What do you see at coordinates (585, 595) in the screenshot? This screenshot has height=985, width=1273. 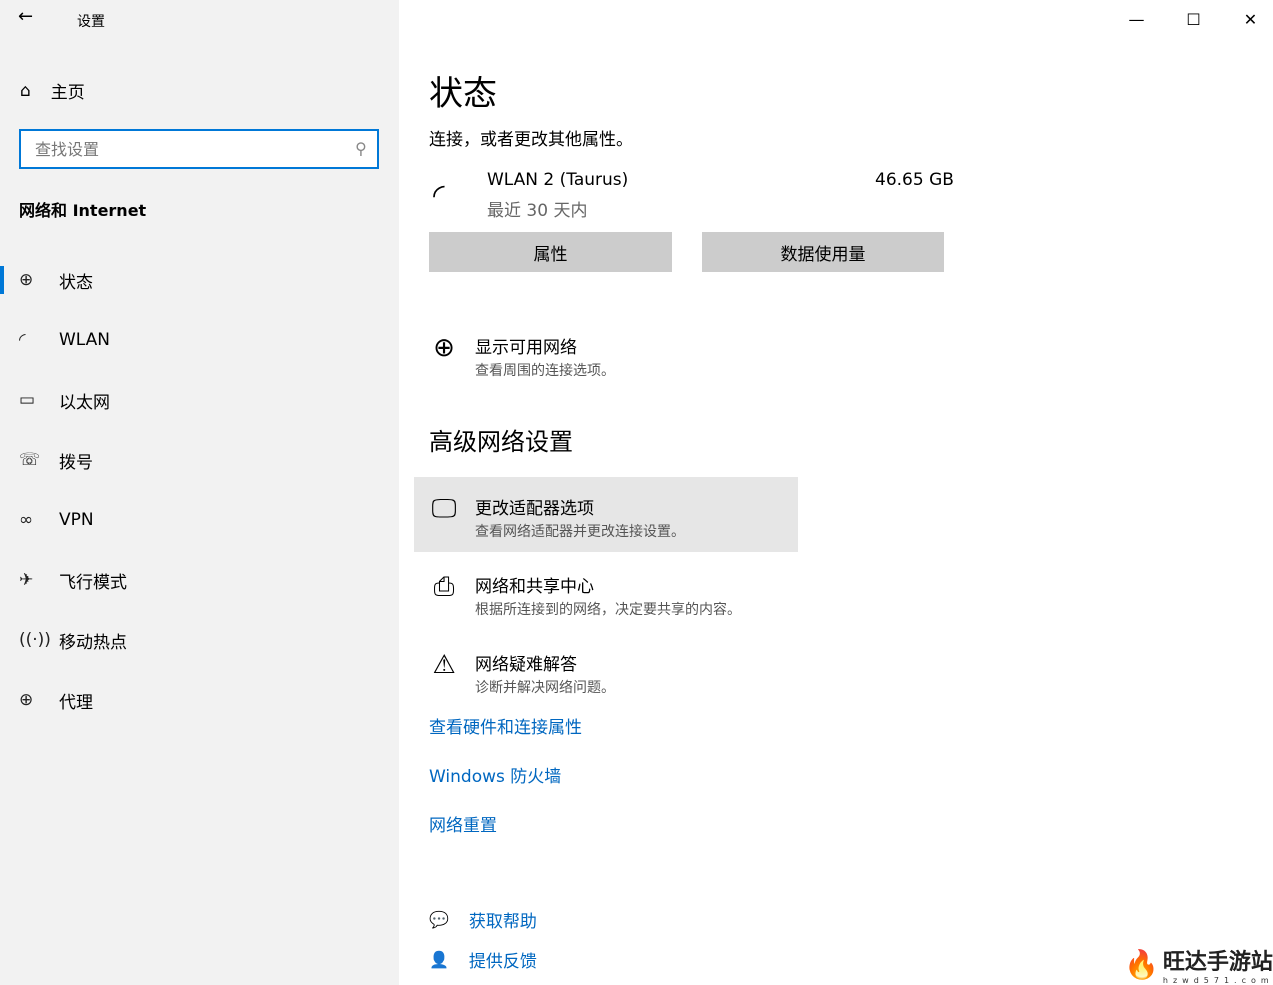 I see `sharing-center-item: ⎙ 网络和共享中心 根据所连接到的网络，决定要共享的内容。` at bounding box center [585, 595].